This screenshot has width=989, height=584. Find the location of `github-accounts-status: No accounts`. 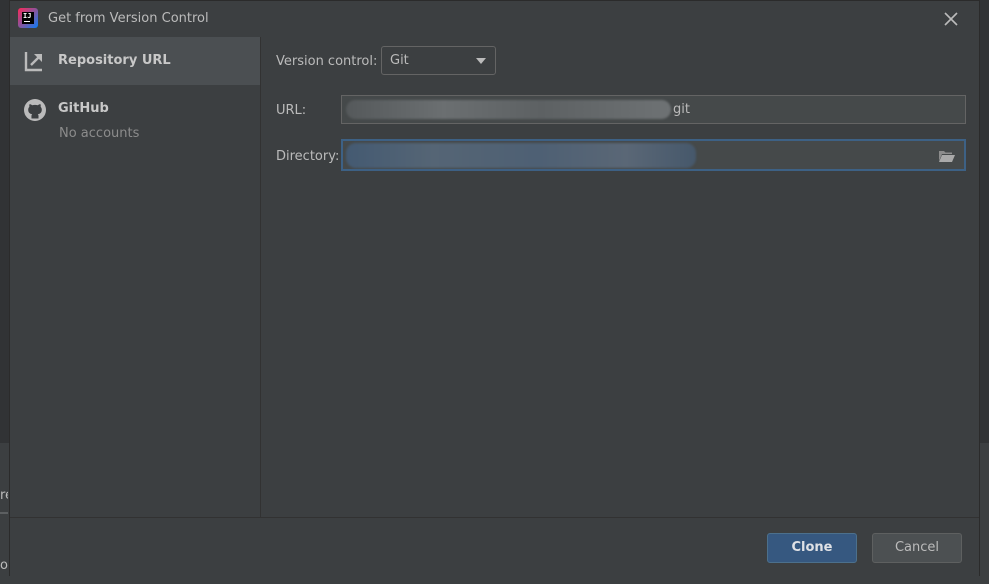

github-accounts-status: No accounts is located at coordinates (99, 133).